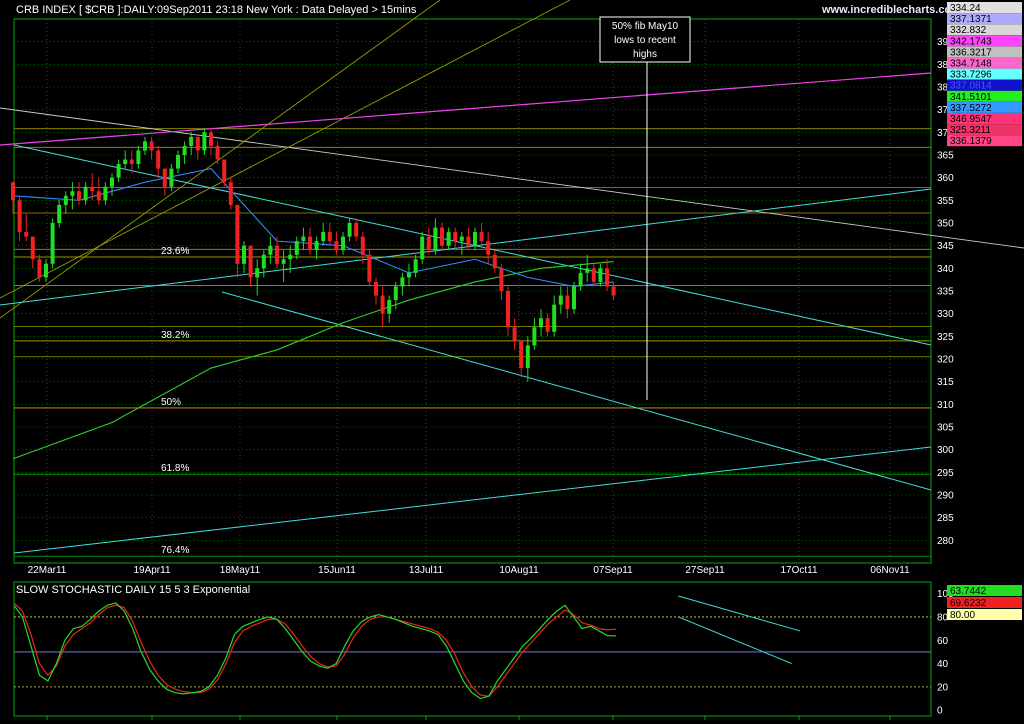 The height and width of the screenshot is (724, 1024). What do you see at coordinates (984, 141) in the screenshot?
I see `price-value-badge: 336.1379` at bounding box center [984, 141].